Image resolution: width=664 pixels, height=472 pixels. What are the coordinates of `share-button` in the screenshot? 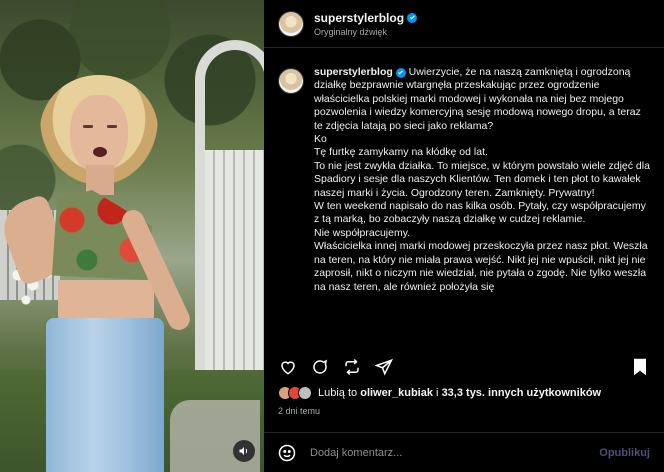 It's located at (384, 367).